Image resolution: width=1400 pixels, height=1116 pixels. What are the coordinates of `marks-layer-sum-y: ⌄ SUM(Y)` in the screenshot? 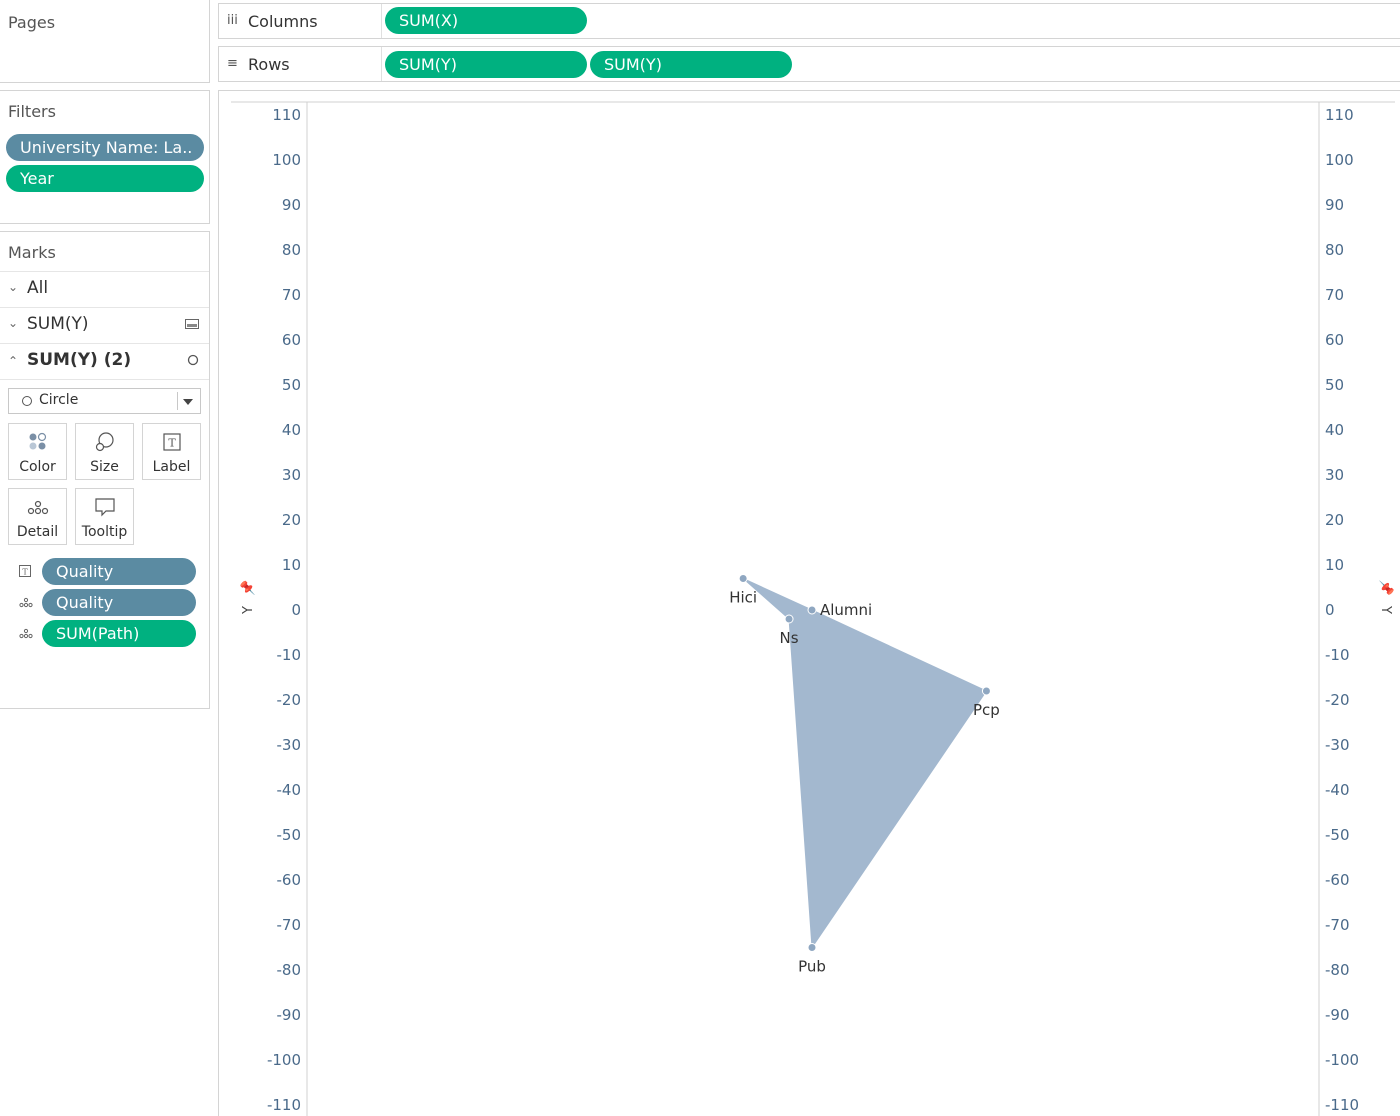 It's located at (104, 325).